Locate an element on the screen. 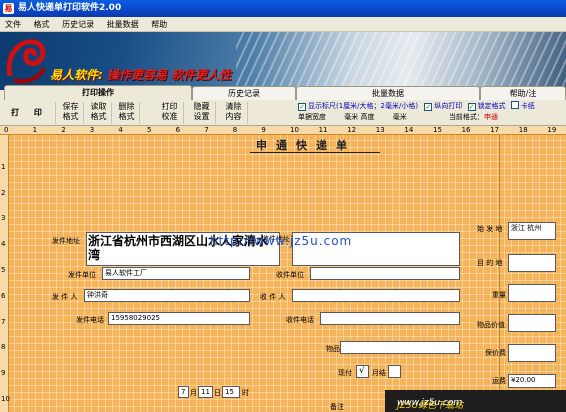  cash-checkbox: √ is located at coordinates (362, 371).